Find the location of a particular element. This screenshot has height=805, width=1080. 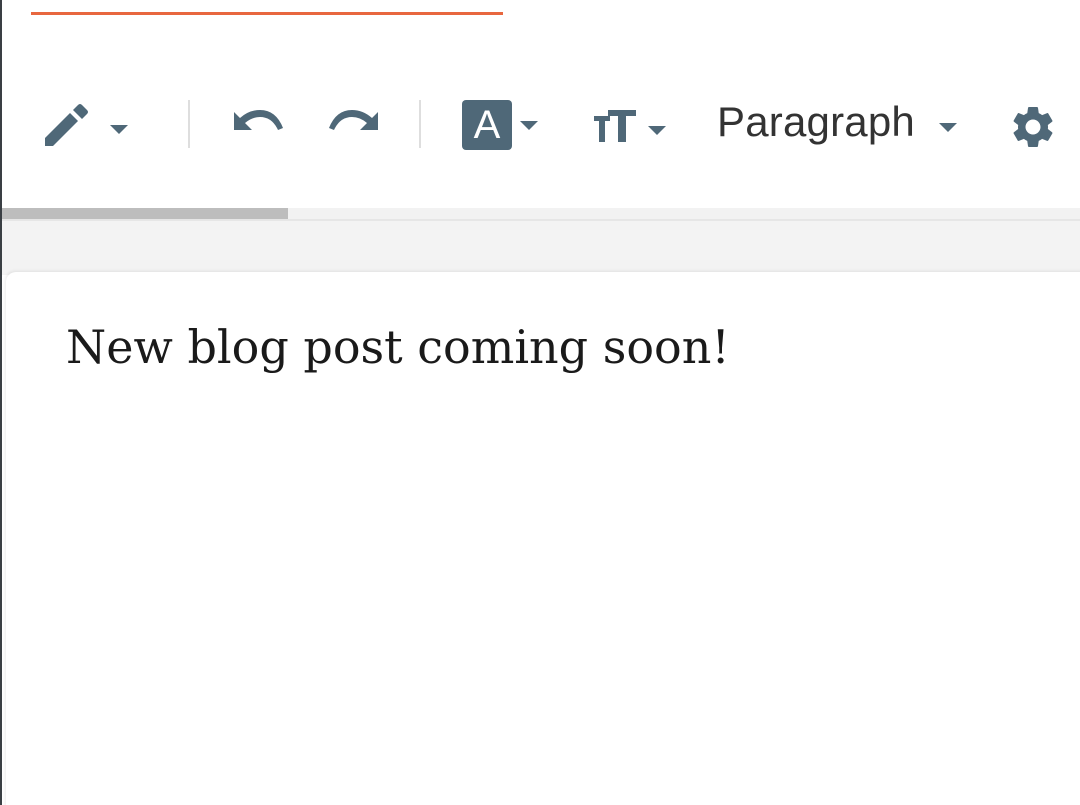

redo-button is located at coordinates (354, 126).